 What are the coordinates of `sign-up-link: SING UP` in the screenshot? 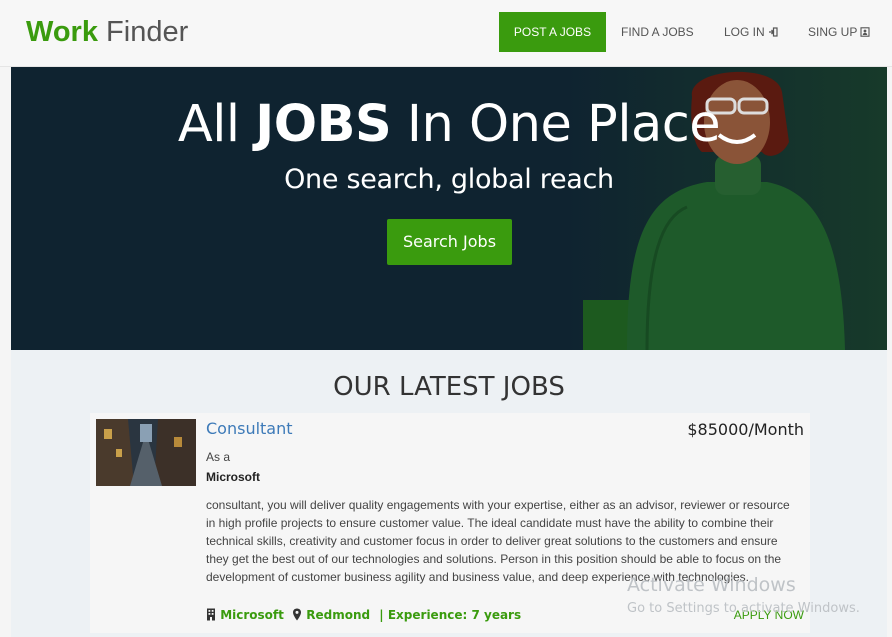 It's located at (839, 32).